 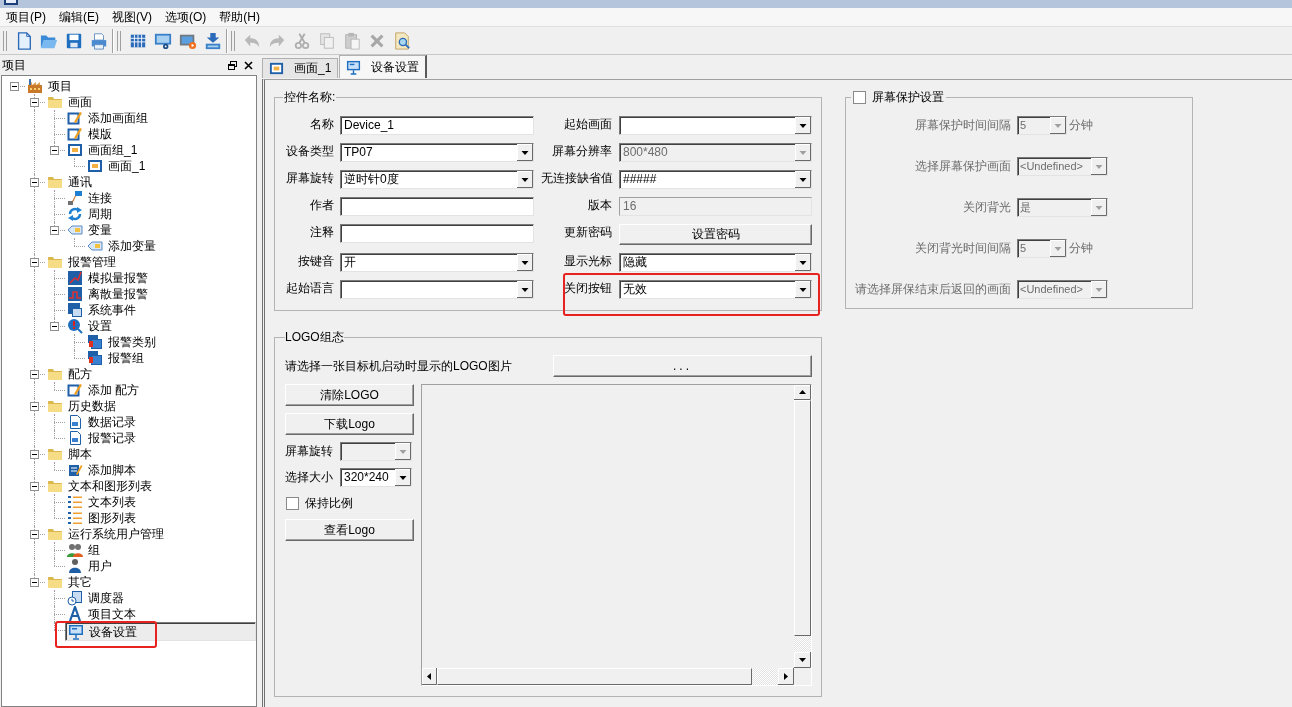 I want to click on dropdown-field: 320*240, so click(x=376, y=477).